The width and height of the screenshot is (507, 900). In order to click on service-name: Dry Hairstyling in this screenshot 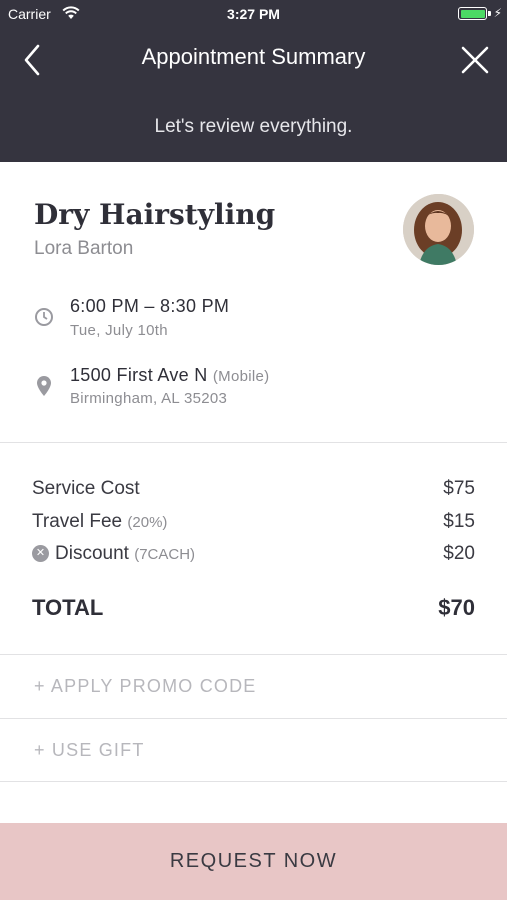, I will do `click(155, 214)`.